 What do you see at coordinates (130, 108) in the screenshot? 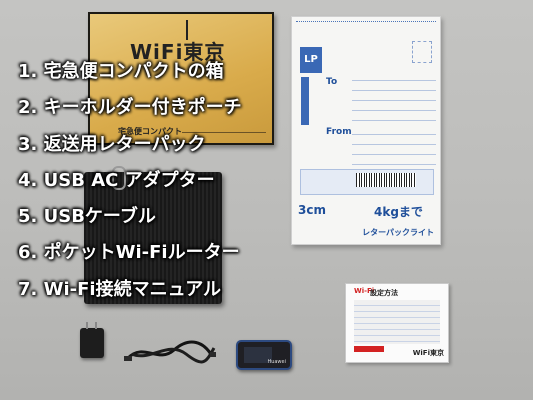
I see `list-item: 2. キーホルダー付きポーチ` at bounding box center [130, 108].